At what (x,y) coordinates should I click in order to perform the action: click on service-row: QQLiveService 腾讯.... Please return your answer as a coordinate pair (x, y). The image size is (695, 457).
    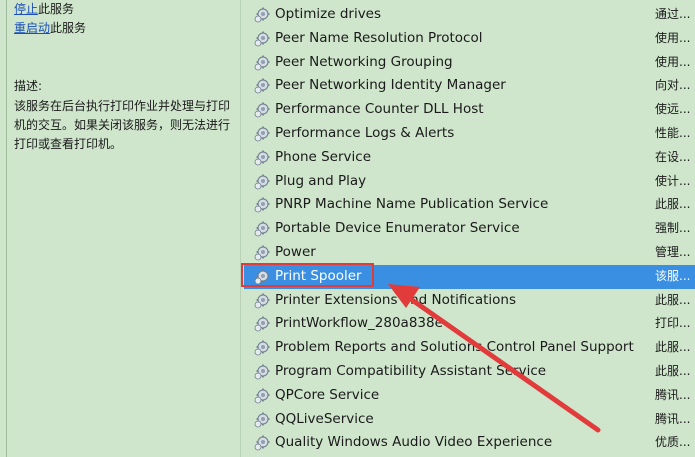
    Looking at the image, I should click on (469, 420).